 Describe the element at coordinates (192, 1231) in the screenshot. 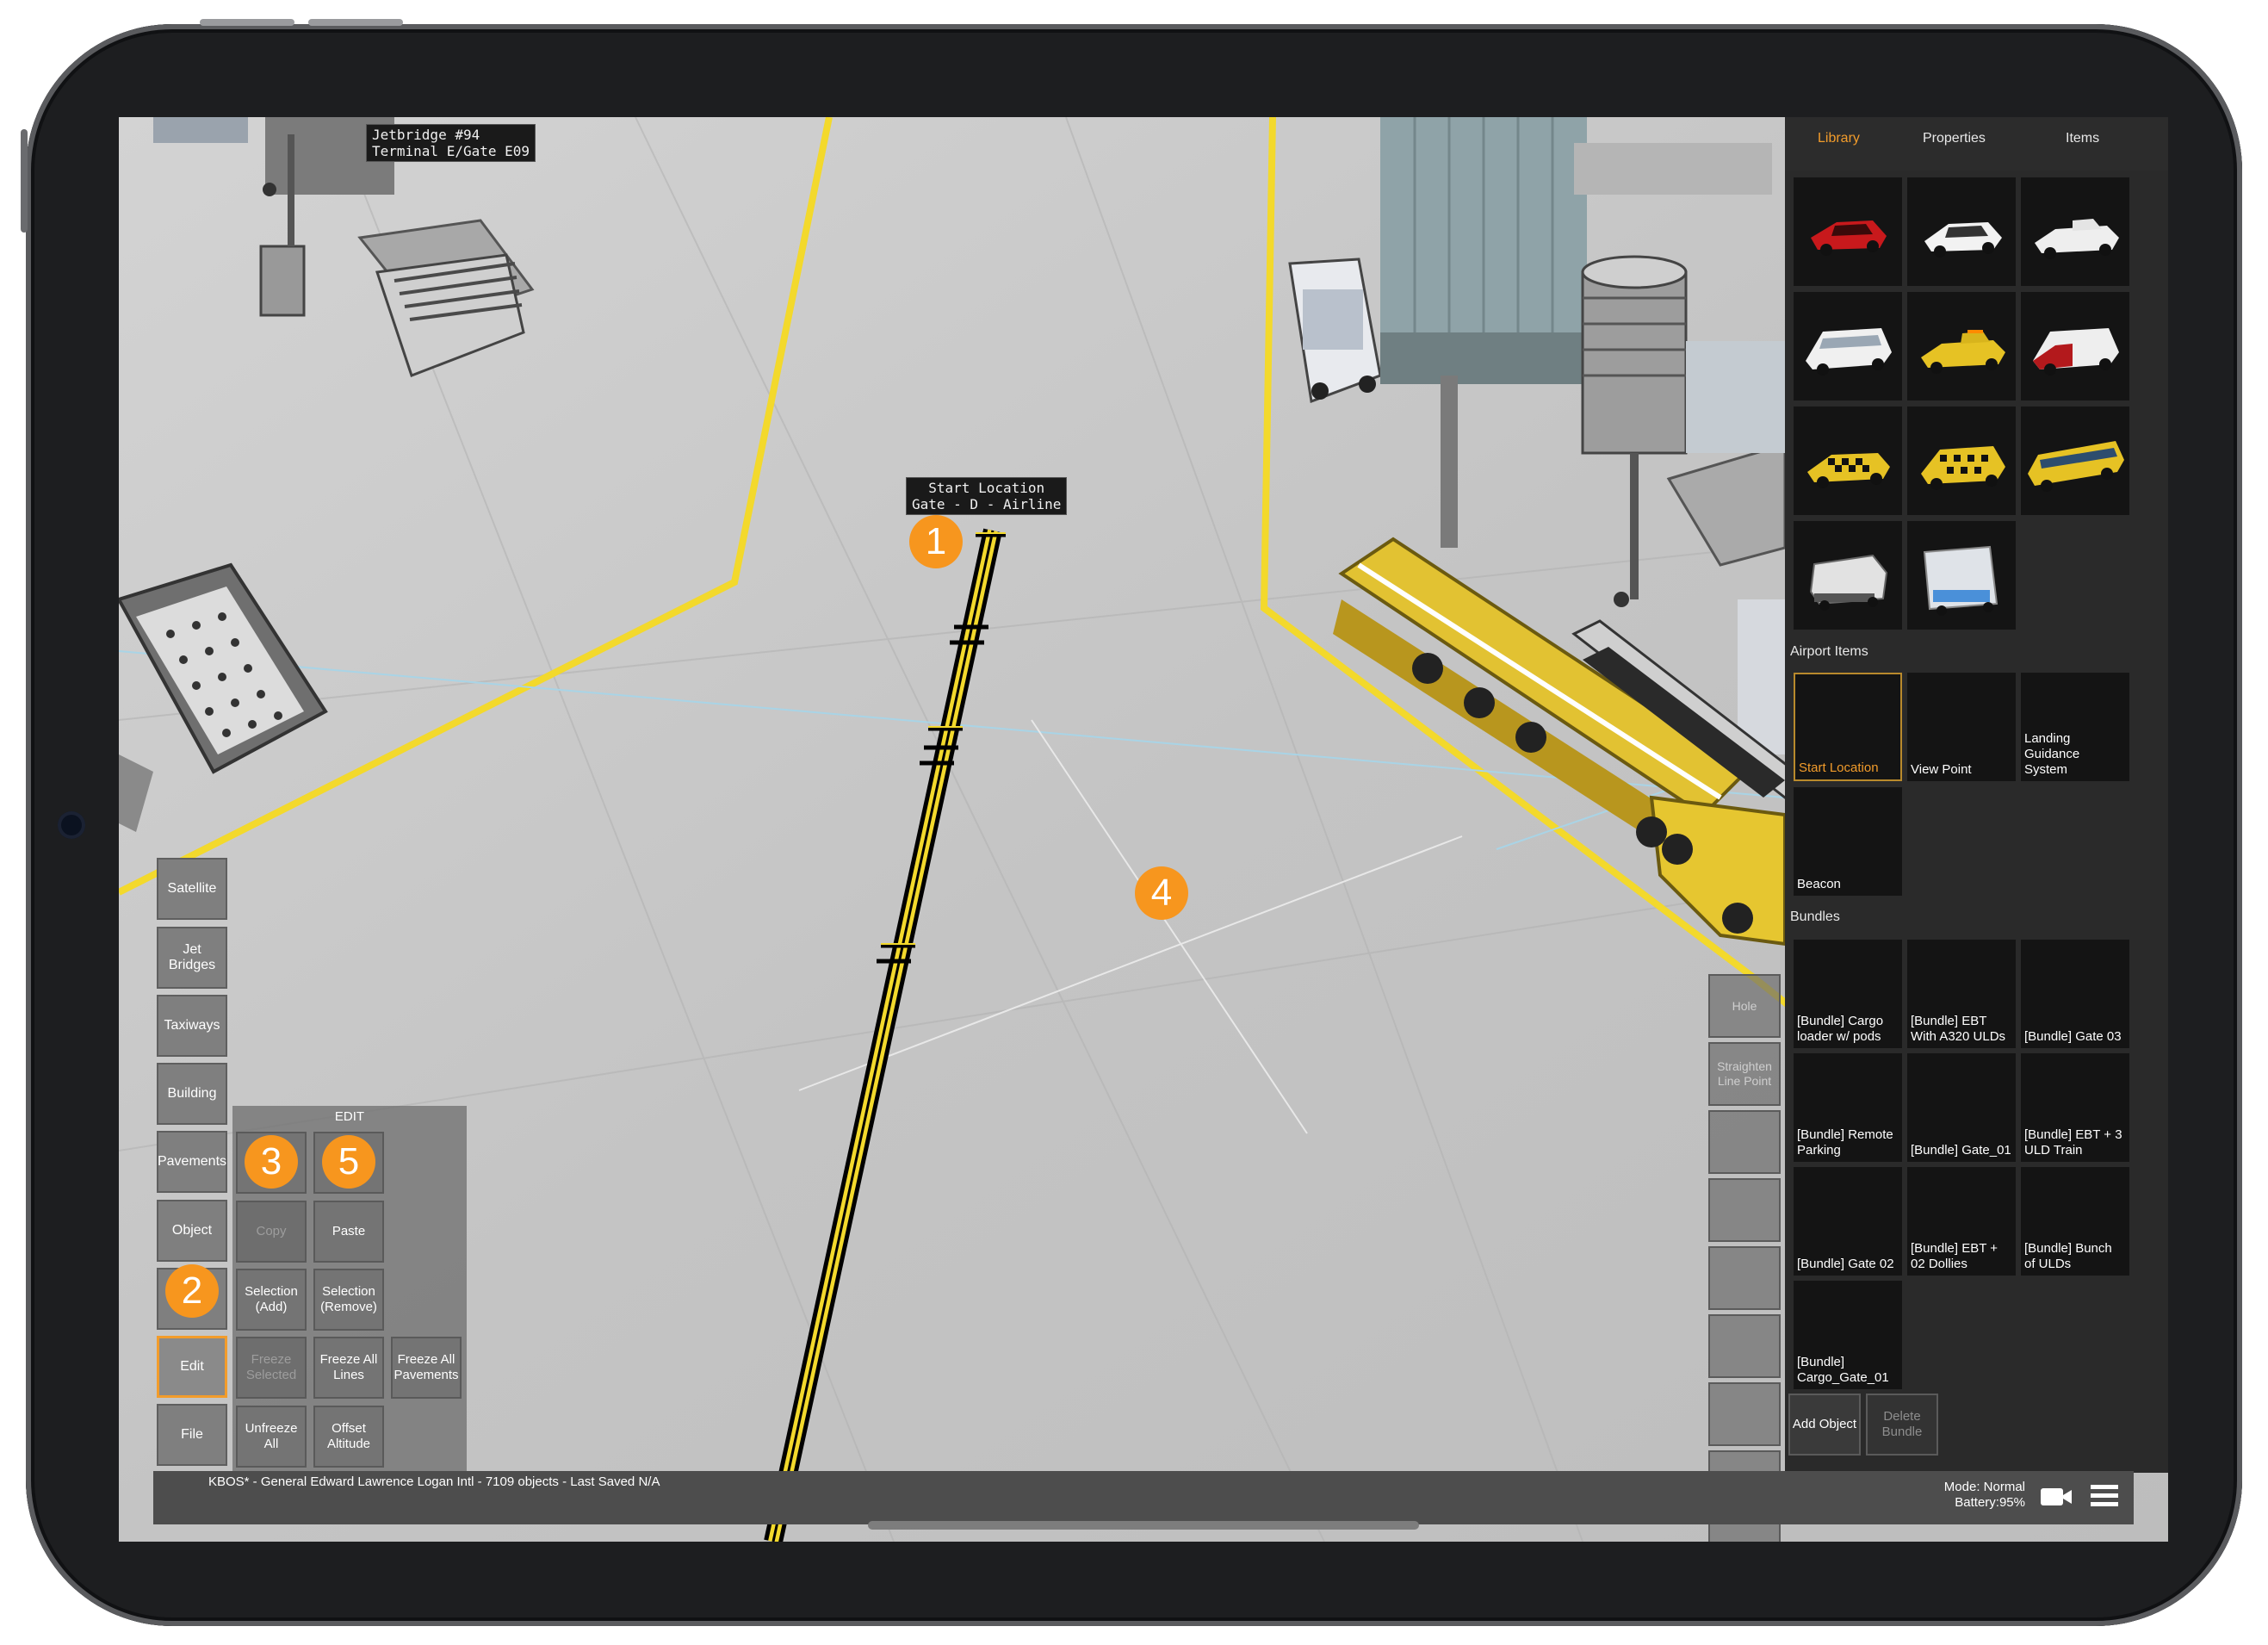

I see `object-button: Object` at that location.